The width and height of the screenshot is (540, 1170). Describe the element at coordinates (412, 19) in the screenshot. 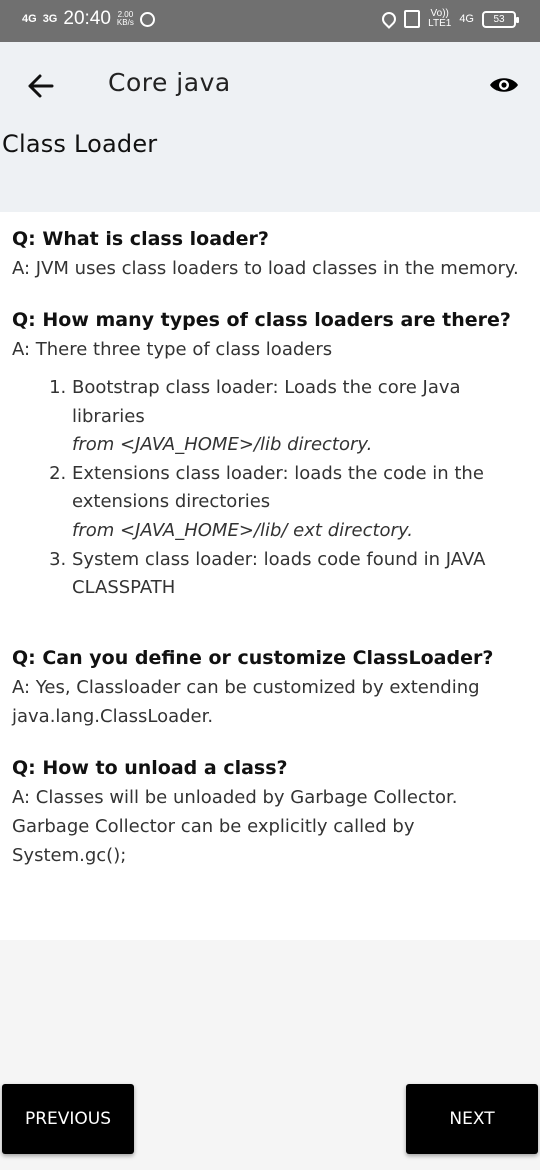

I see `vibrate-icon` at that location.